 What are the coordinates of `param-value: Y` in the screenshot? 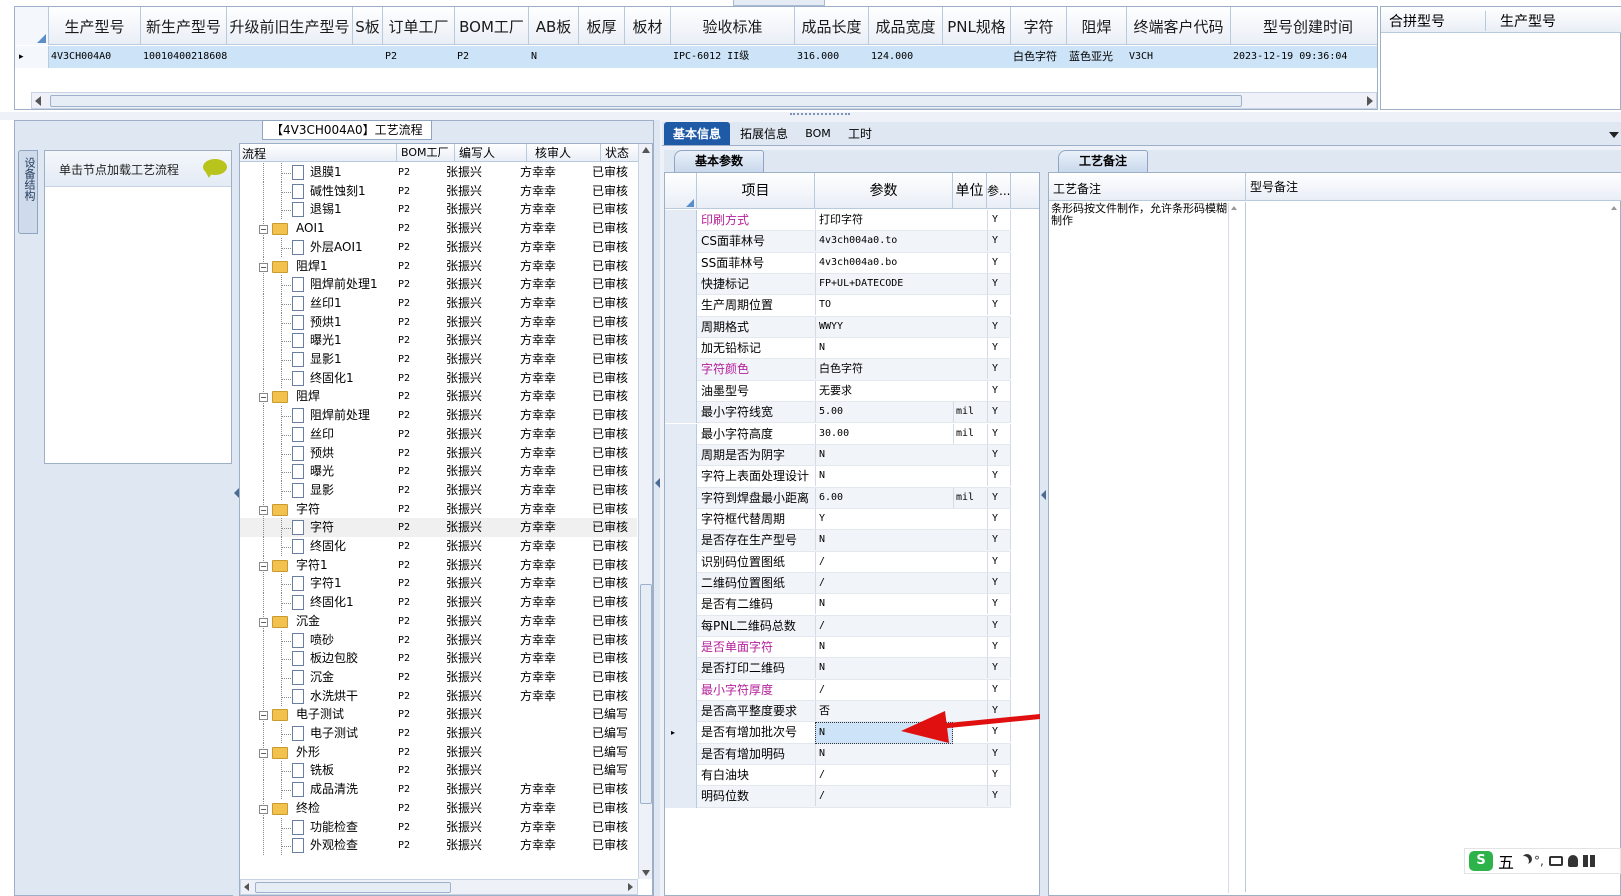 It's located at (884, 518).